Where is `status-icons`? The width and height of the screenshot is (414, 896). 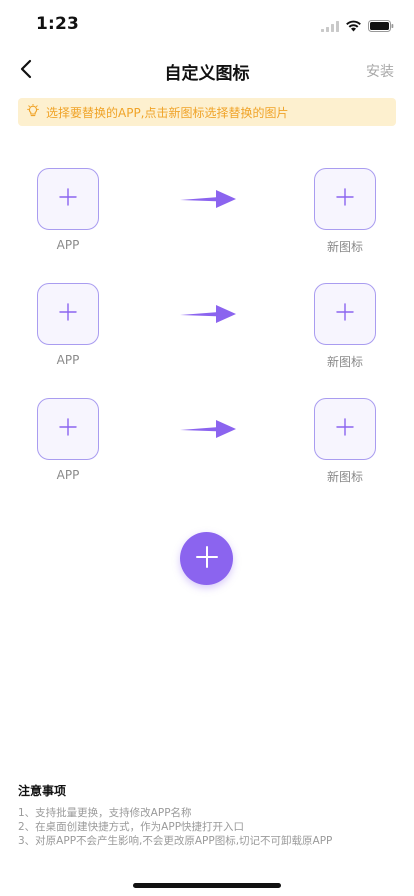 status-icons is located at coordinates (357, 26).